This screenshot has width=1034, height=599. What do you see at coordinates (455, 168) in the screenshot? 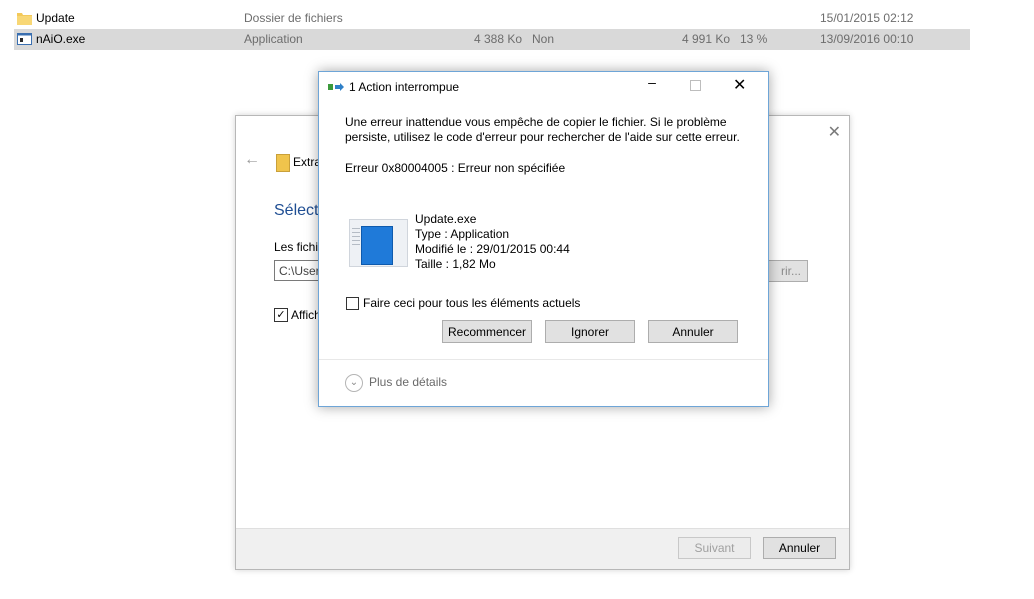
I see `error-code: Erreur 0x80004005 : Erreur non spécifiée` at bounding box center [455, 168].